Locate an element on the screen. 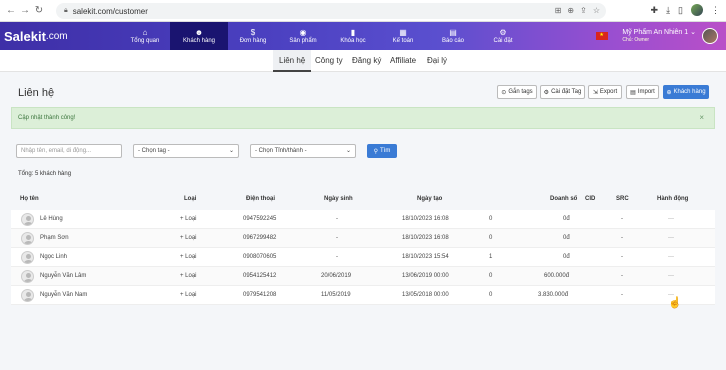 The height and width of the screenshot is (370, 726). user-menu: Mỹ Phẩm An Nhiên 1 ⌄ Chủ: Owner is located at coordinates (657, 36).